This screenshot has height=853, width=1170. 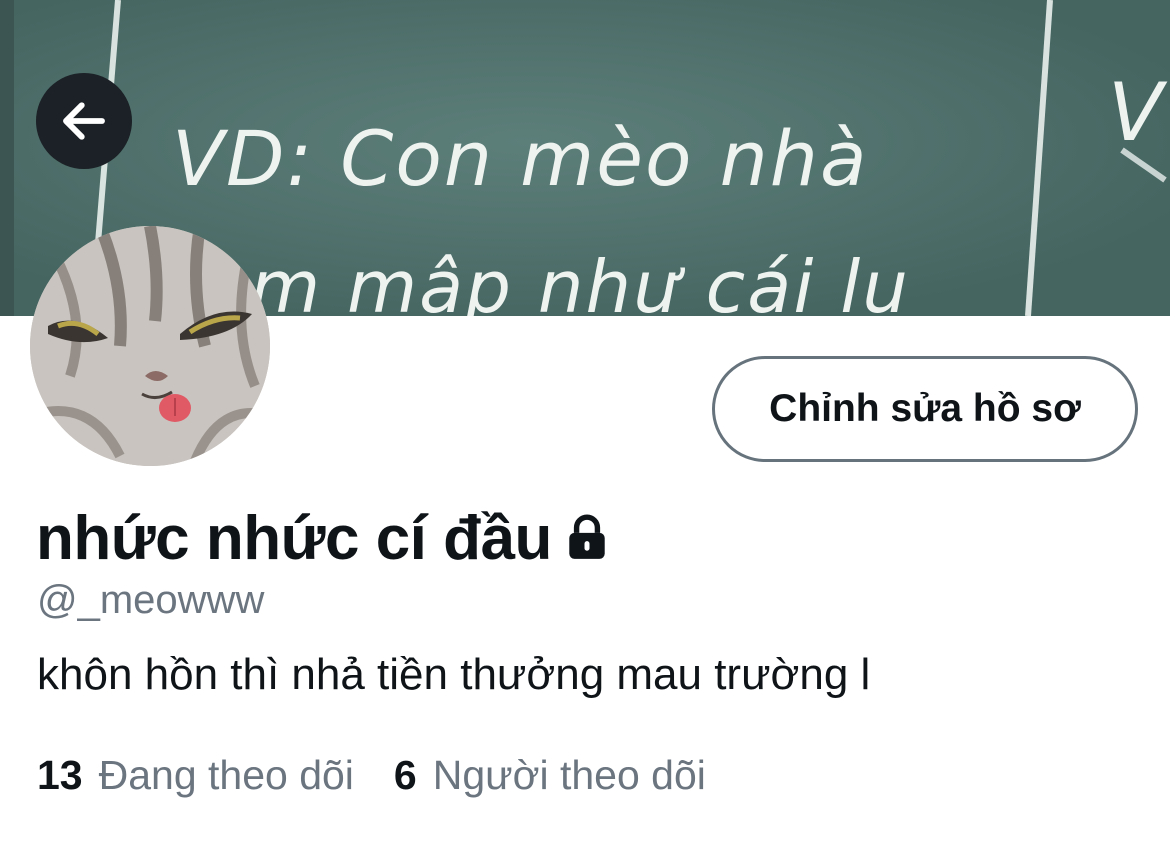 I want to click on following-link: 13 Đang theo dõi, so click(x=195, y=775).